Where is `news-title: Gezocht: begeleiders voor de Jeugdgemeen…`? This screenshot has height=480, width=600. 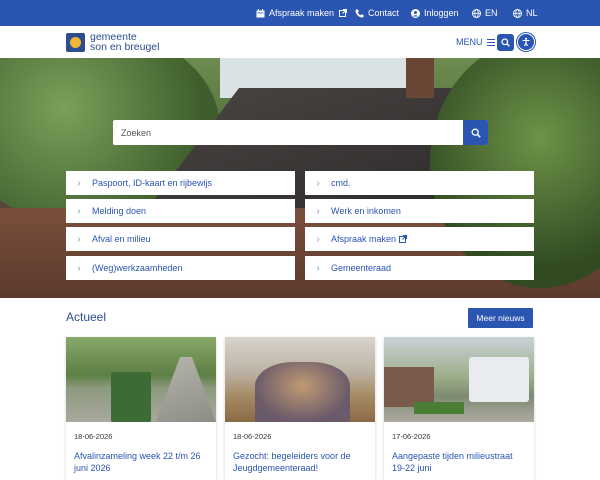 news-title: Gezocht: begeleiders voor de Jeugdgemeen… is located at coordinates (292, 462).